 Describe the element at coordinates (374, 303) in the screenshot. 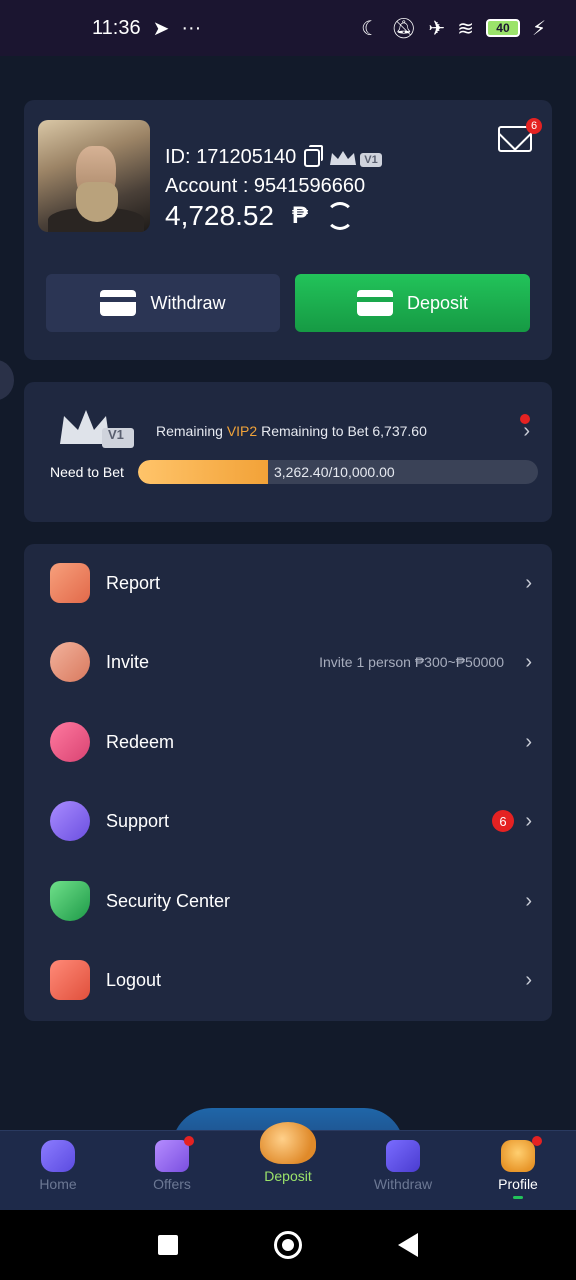

I see `deposit-card-icon` at that location.